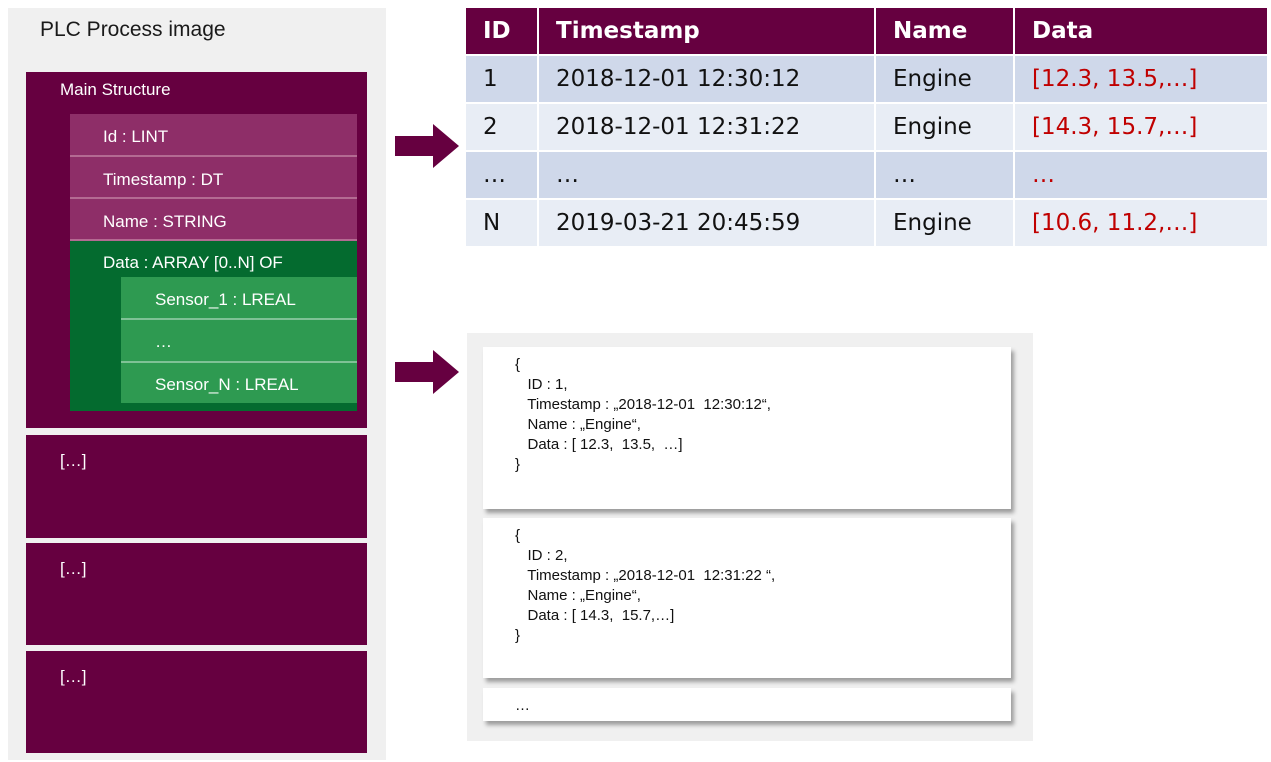 Image resolution: width=1271 pixels, height=762 pixels. What do you see at coordinates (502, 78) in the screenshot?
I see `cell-id: 1` at bounding box center [502, 78].